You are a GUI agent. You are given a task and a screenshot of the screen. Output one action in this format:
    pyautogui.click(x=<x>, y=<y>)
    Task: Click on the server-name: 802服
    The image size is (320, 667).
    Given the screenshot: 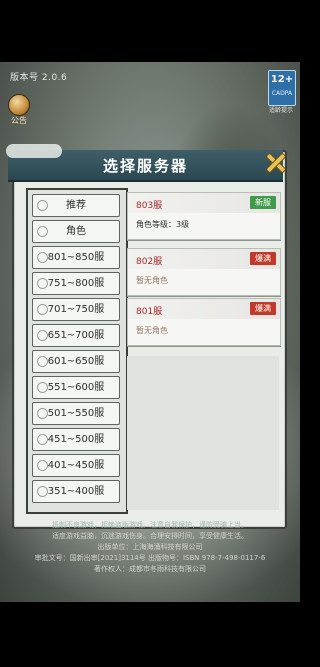 What is the action you would take?
    pyautogui.click(x=149, y=262)
    